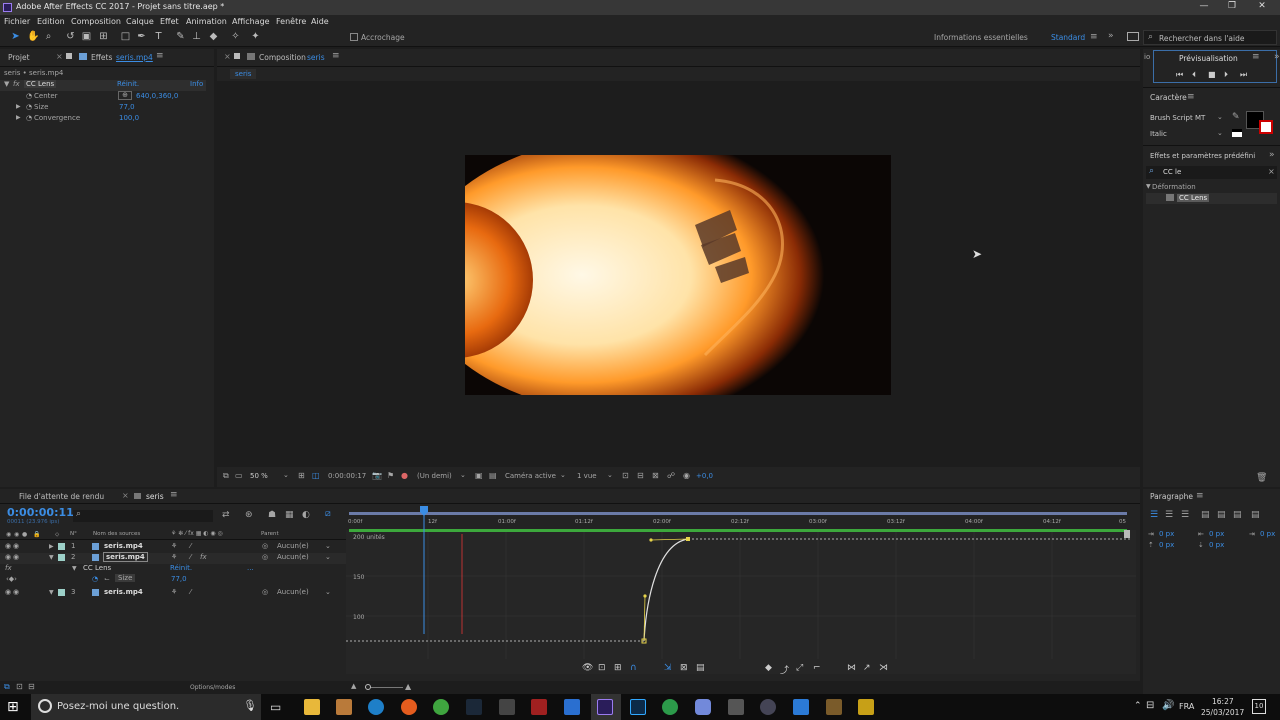  I want to click on ease-in-icon: ↗, so click(867, 668).